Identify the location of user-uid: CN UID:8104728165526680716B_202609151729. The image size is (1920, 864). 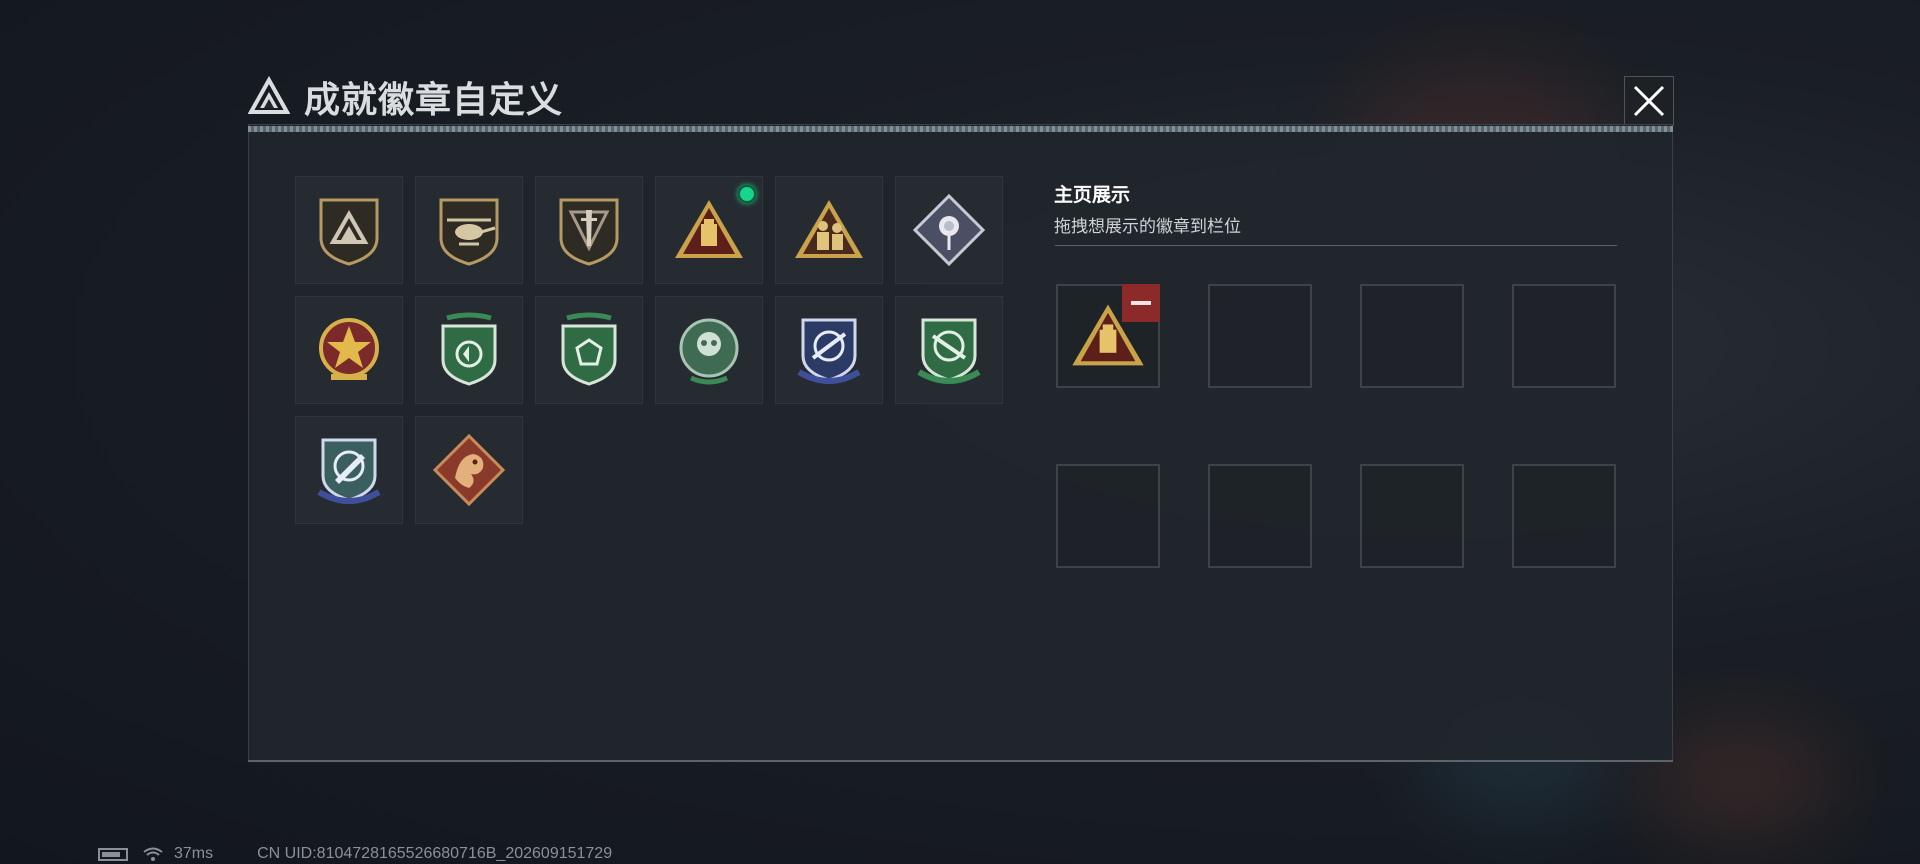
(435, 853).